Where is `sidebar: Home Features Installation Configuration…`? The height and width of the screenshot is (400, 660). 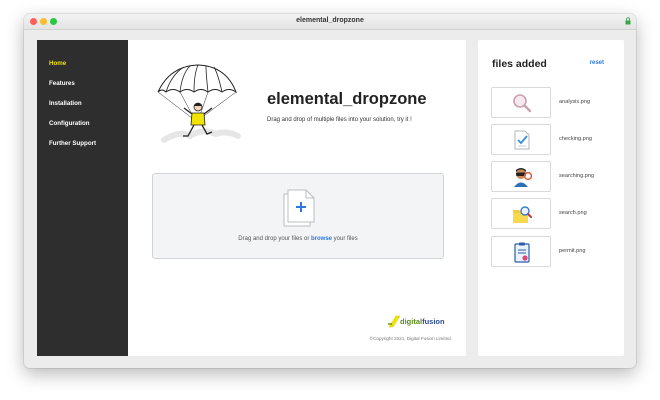 sidebar: Home Features Installation Configuration… is located at coordinates (82, 198).